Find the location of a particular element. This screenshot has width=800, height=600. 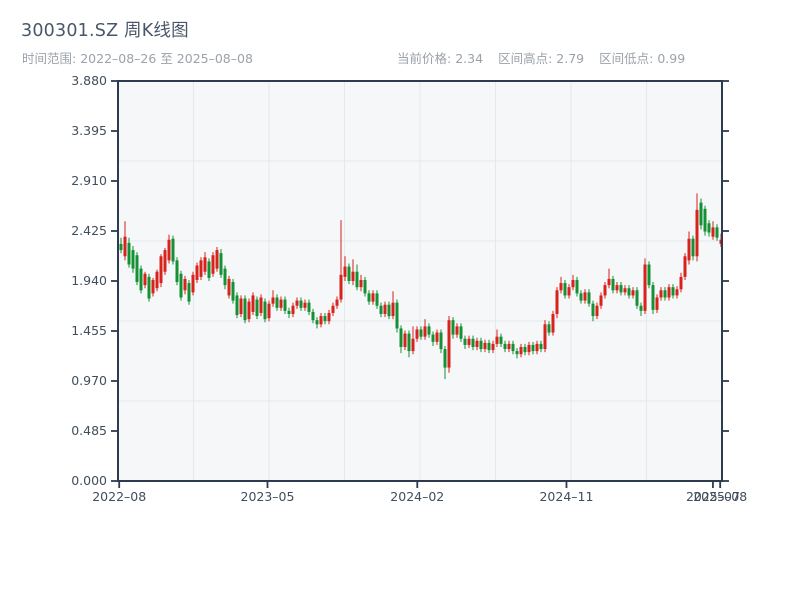

x-tick-label: 2023–05 is located at coordinates (267, 496).